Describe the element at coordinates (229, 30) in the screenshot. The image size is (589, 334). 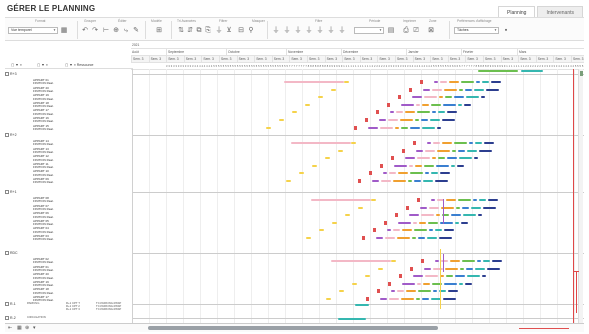
I see `filter-clear-icon: ⊻` at that location.